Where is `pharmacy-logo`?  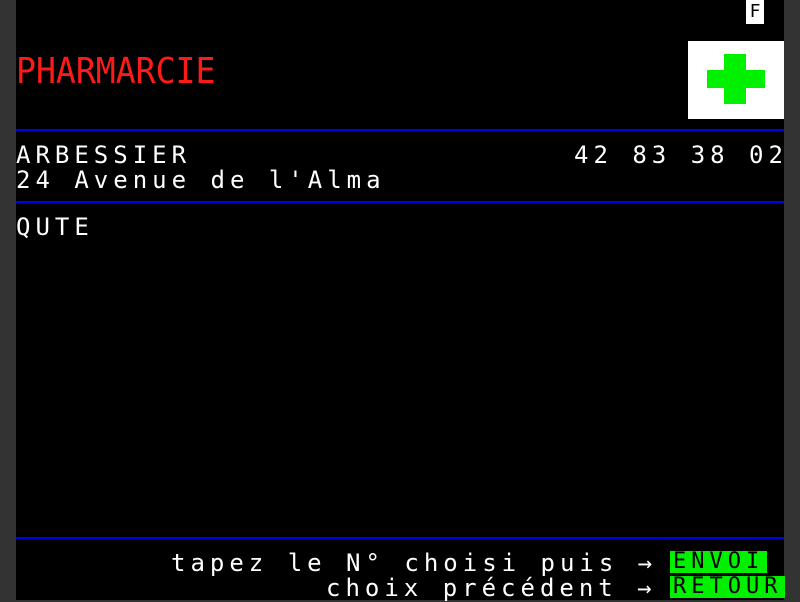
pharmacy-logo is located at coordinates (736, 80).